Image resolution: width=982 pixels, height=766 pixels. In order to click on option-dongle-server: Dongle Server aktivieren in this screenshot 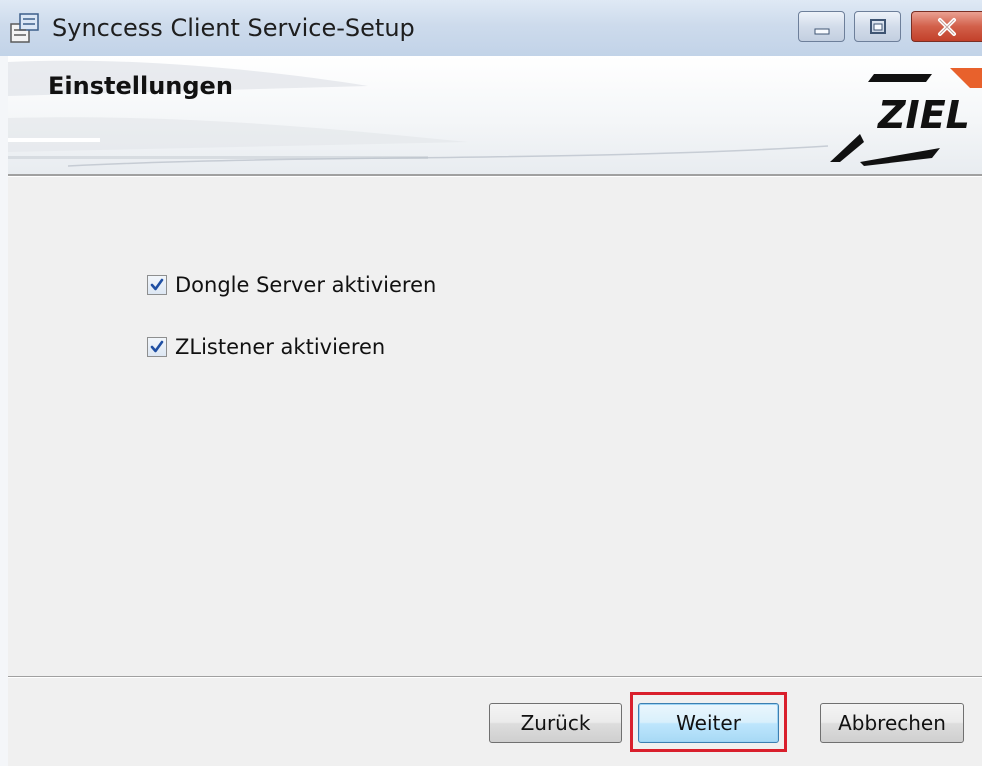, I will do `click(291, 285)`.